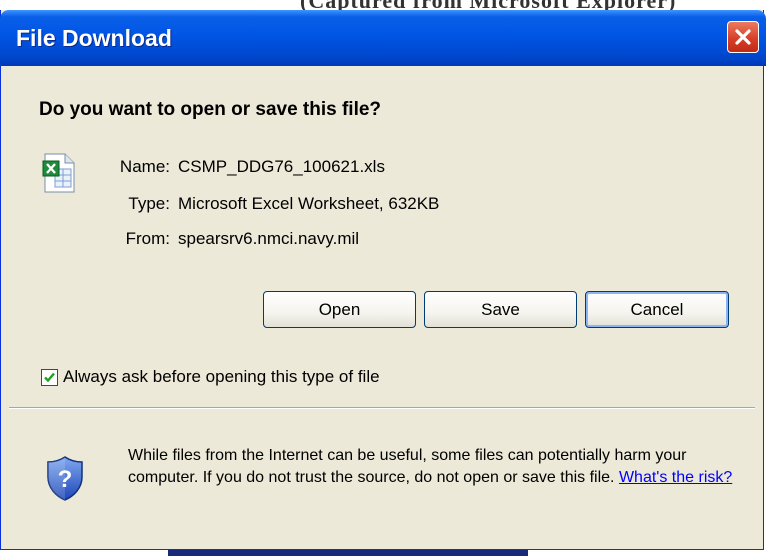 Image resolution: width=769 pixels, height=556 pixels. I want to click on security-shield-icon: ?, so click(65, 478).